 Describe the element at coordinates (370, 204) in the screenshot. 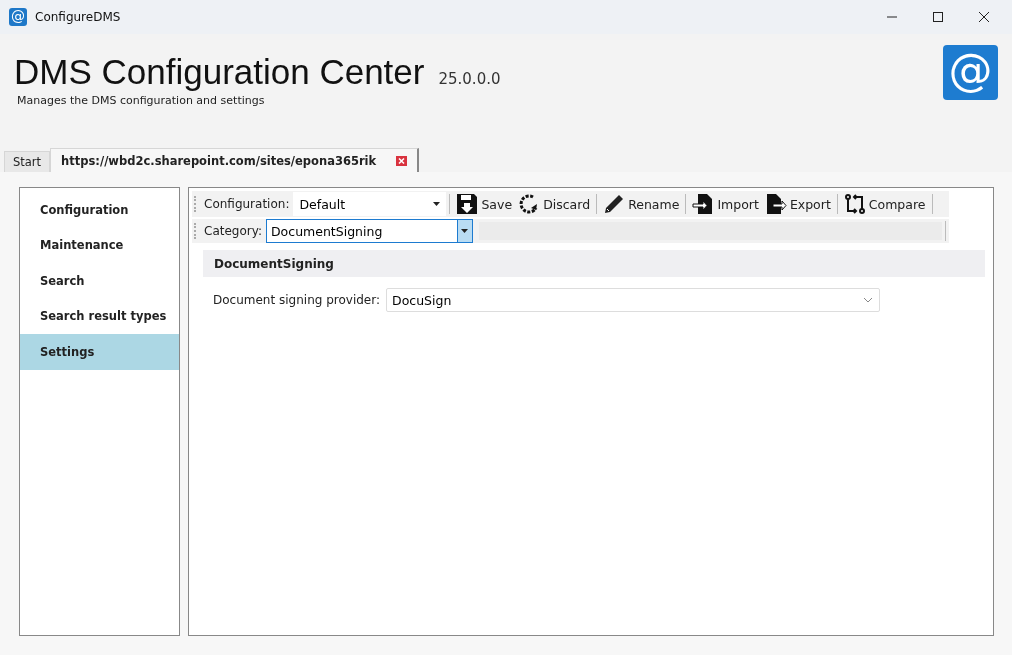

I see `configuration-dropdown: Default` at that location.